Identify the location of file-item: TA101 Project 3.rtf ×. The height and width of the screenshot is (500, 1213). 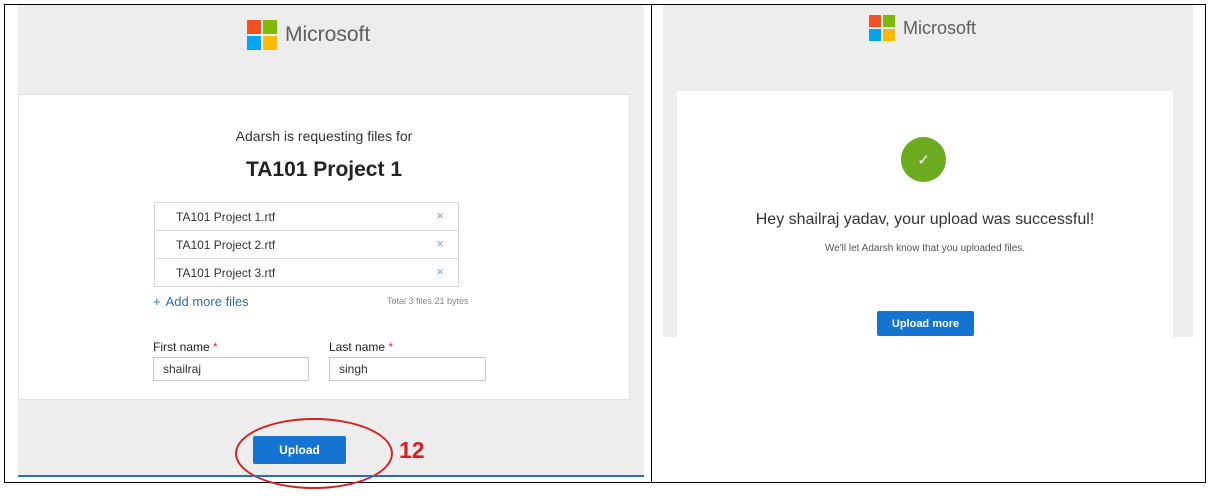
(306, 272).